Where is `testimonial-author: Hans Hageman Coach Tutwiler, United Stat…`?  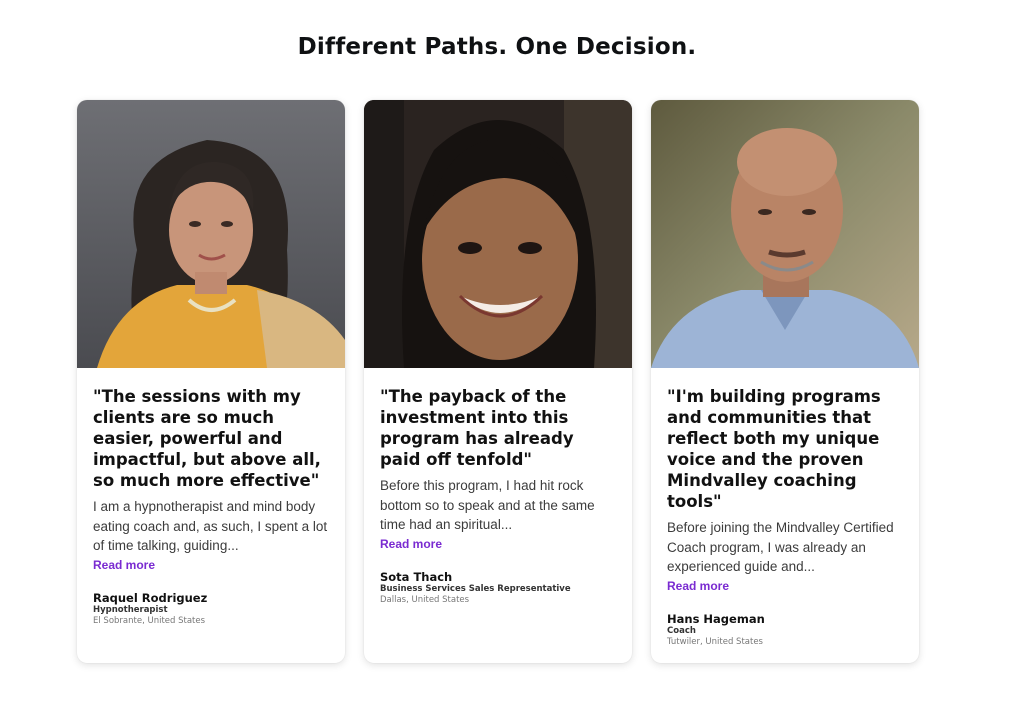 testimonial-author: Hans Hageman Coach Tutwiler, United Stat… is located at coordinates (785, 630).